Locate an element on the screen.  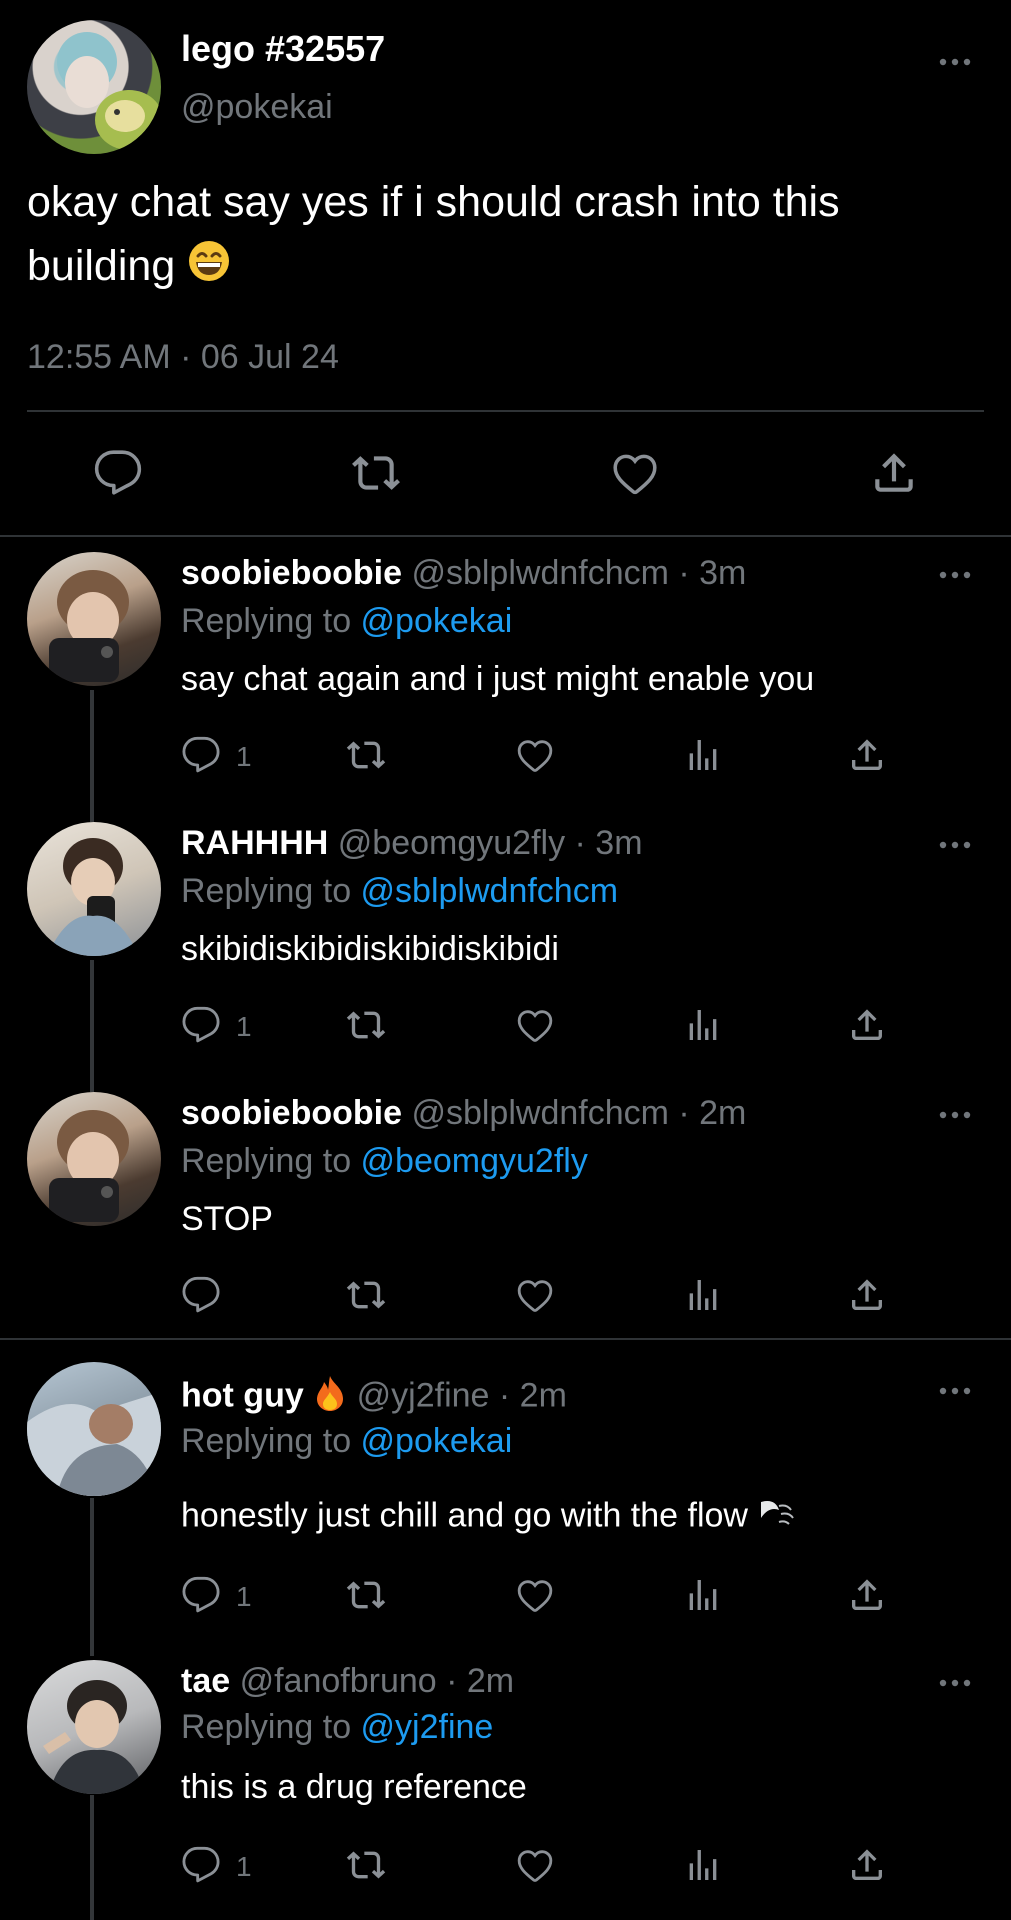
reply-header: soobieboobie @sblplwdnfchcm · 3m is located at coordinates (463, 573).